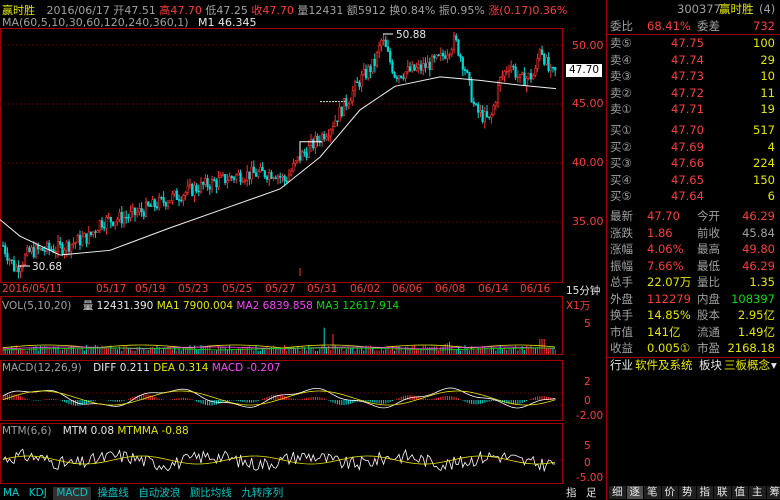 Image resolution: width=780 pixels, height=500 pixels. I want to click on stat-value: 2.95亿, so click(756, 315).